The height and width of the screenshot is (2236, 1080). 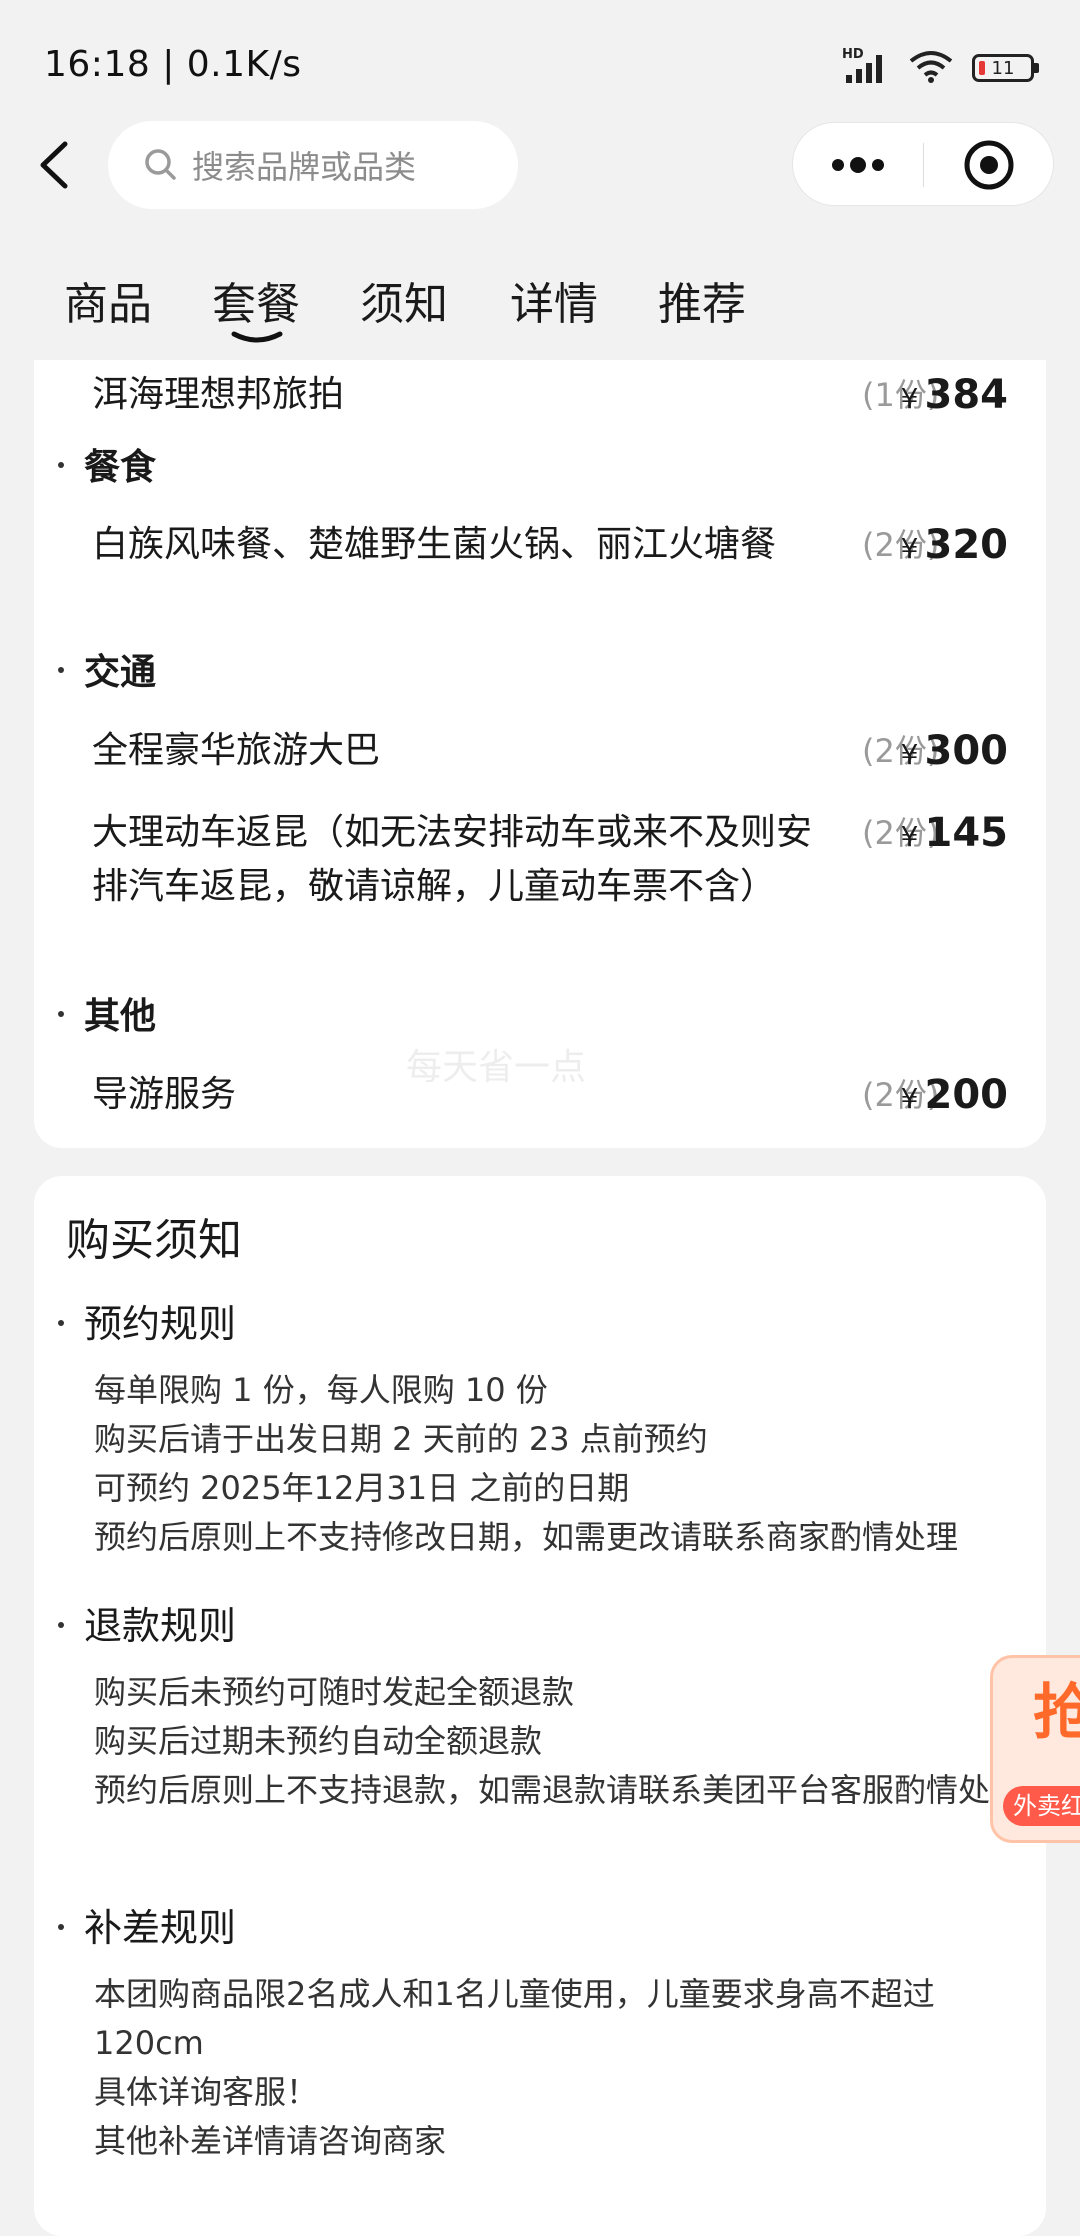 I want to click on category-label: 其他, so click(x=120, y=1016).